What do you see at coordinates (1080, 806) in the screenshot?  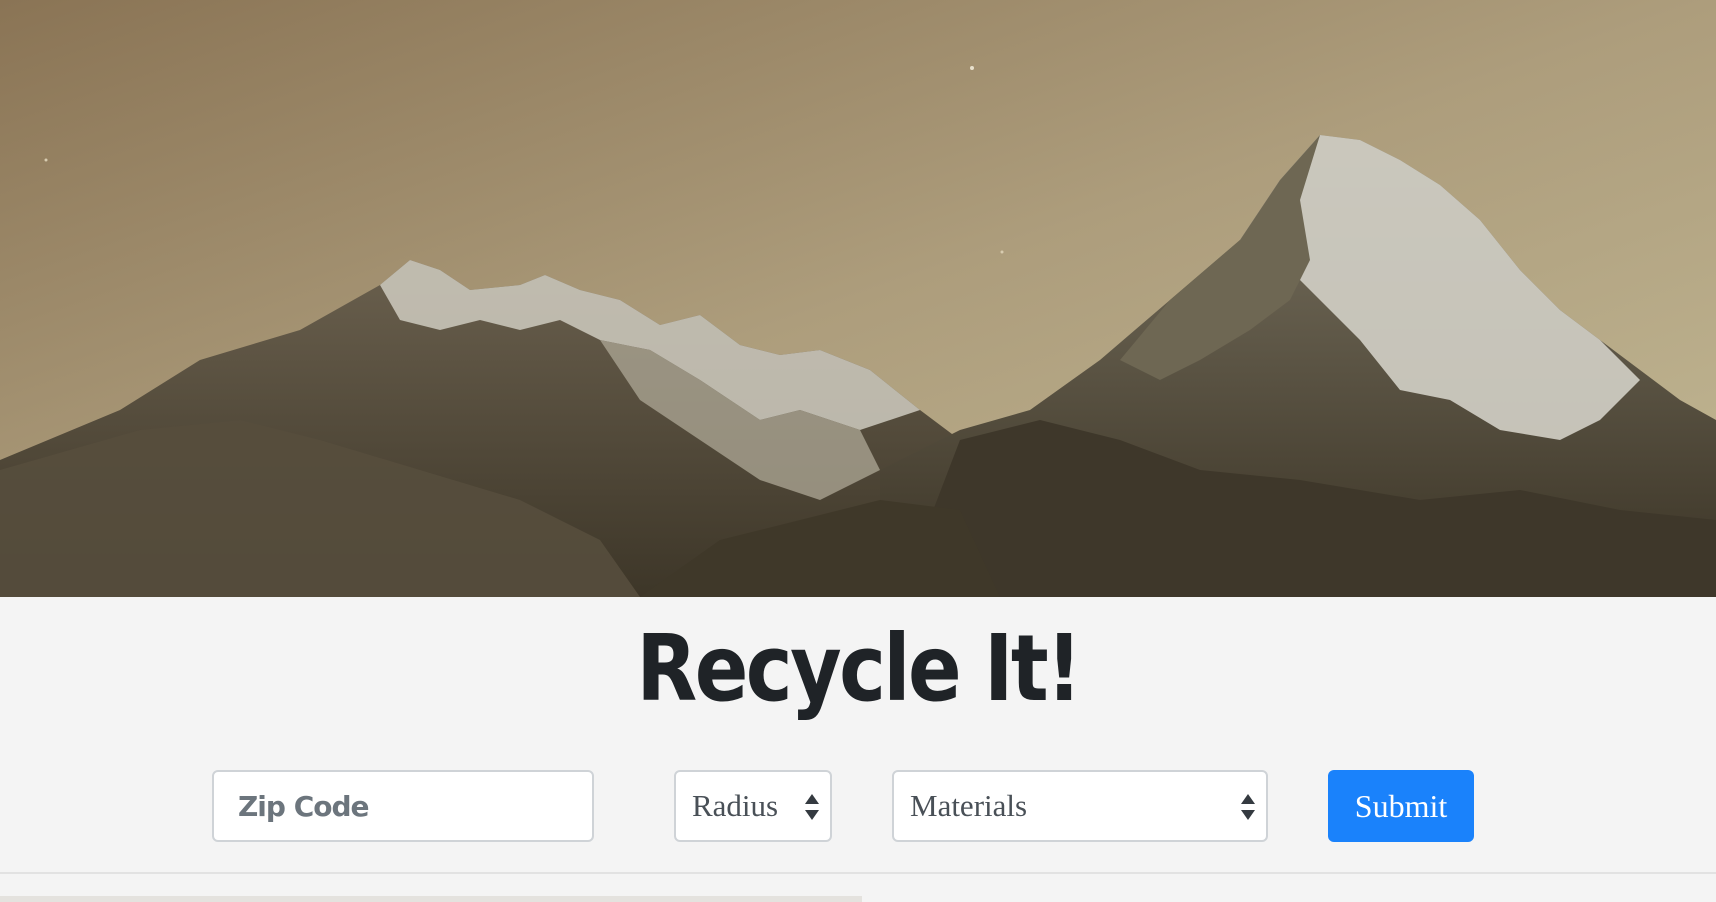 I see `materials-select: Materials` at bounding box center [1080, 806].